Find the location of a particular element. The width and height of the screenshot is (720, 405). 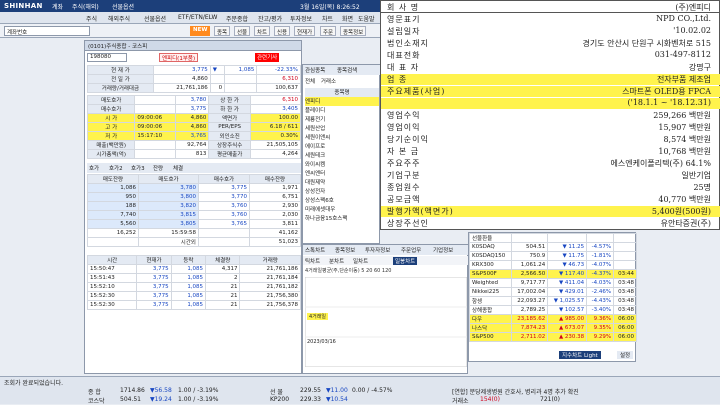

tab-orderbook-3: 호가3 is located at coordinates (138, 168).